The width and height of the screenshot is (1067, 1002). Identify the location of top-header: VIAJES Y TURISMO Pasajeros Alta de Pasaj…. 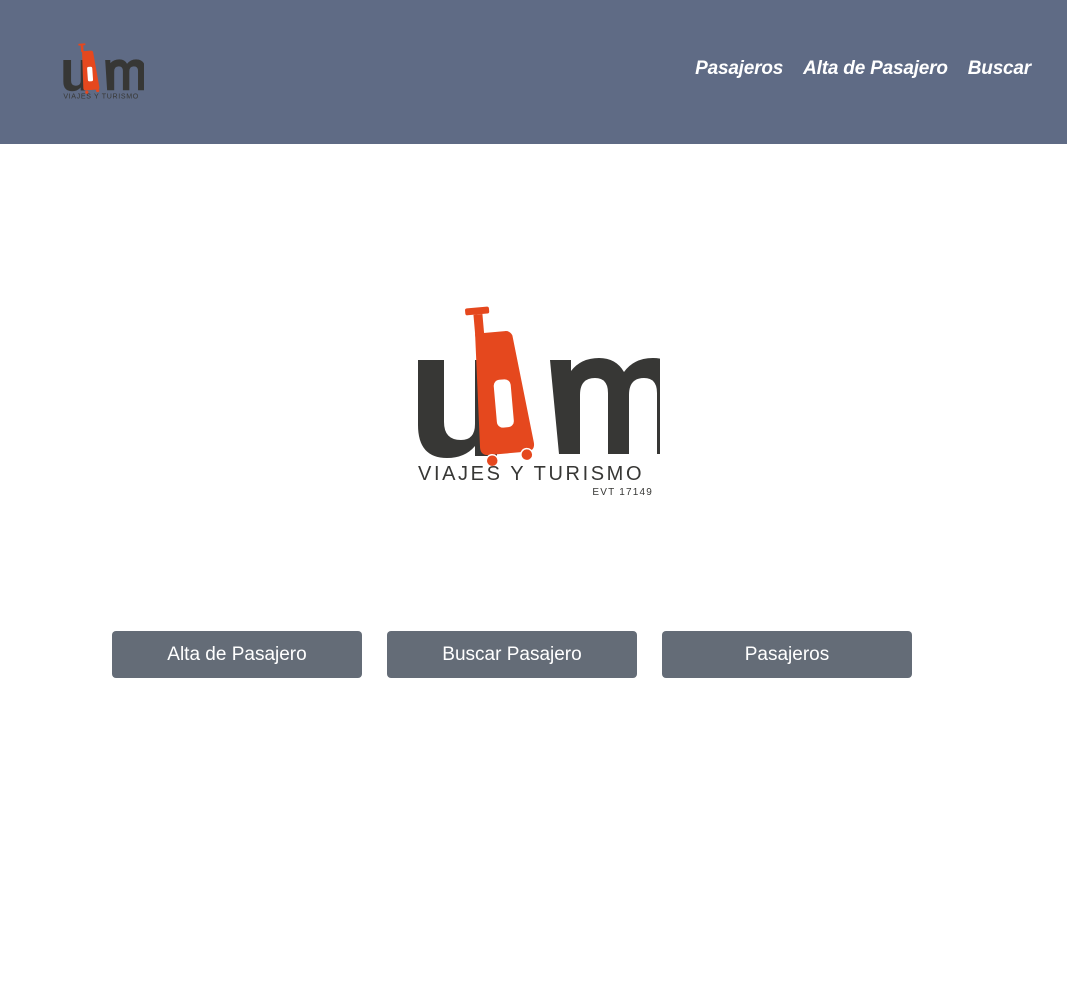
(533, 72).